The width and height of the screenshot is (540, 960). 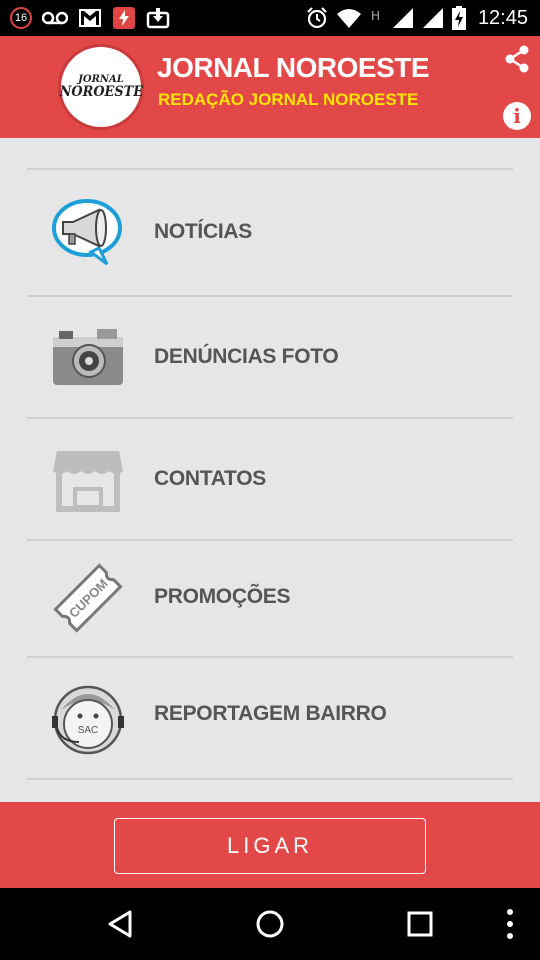 I want to click on back-button, so click(x=120, y=924).